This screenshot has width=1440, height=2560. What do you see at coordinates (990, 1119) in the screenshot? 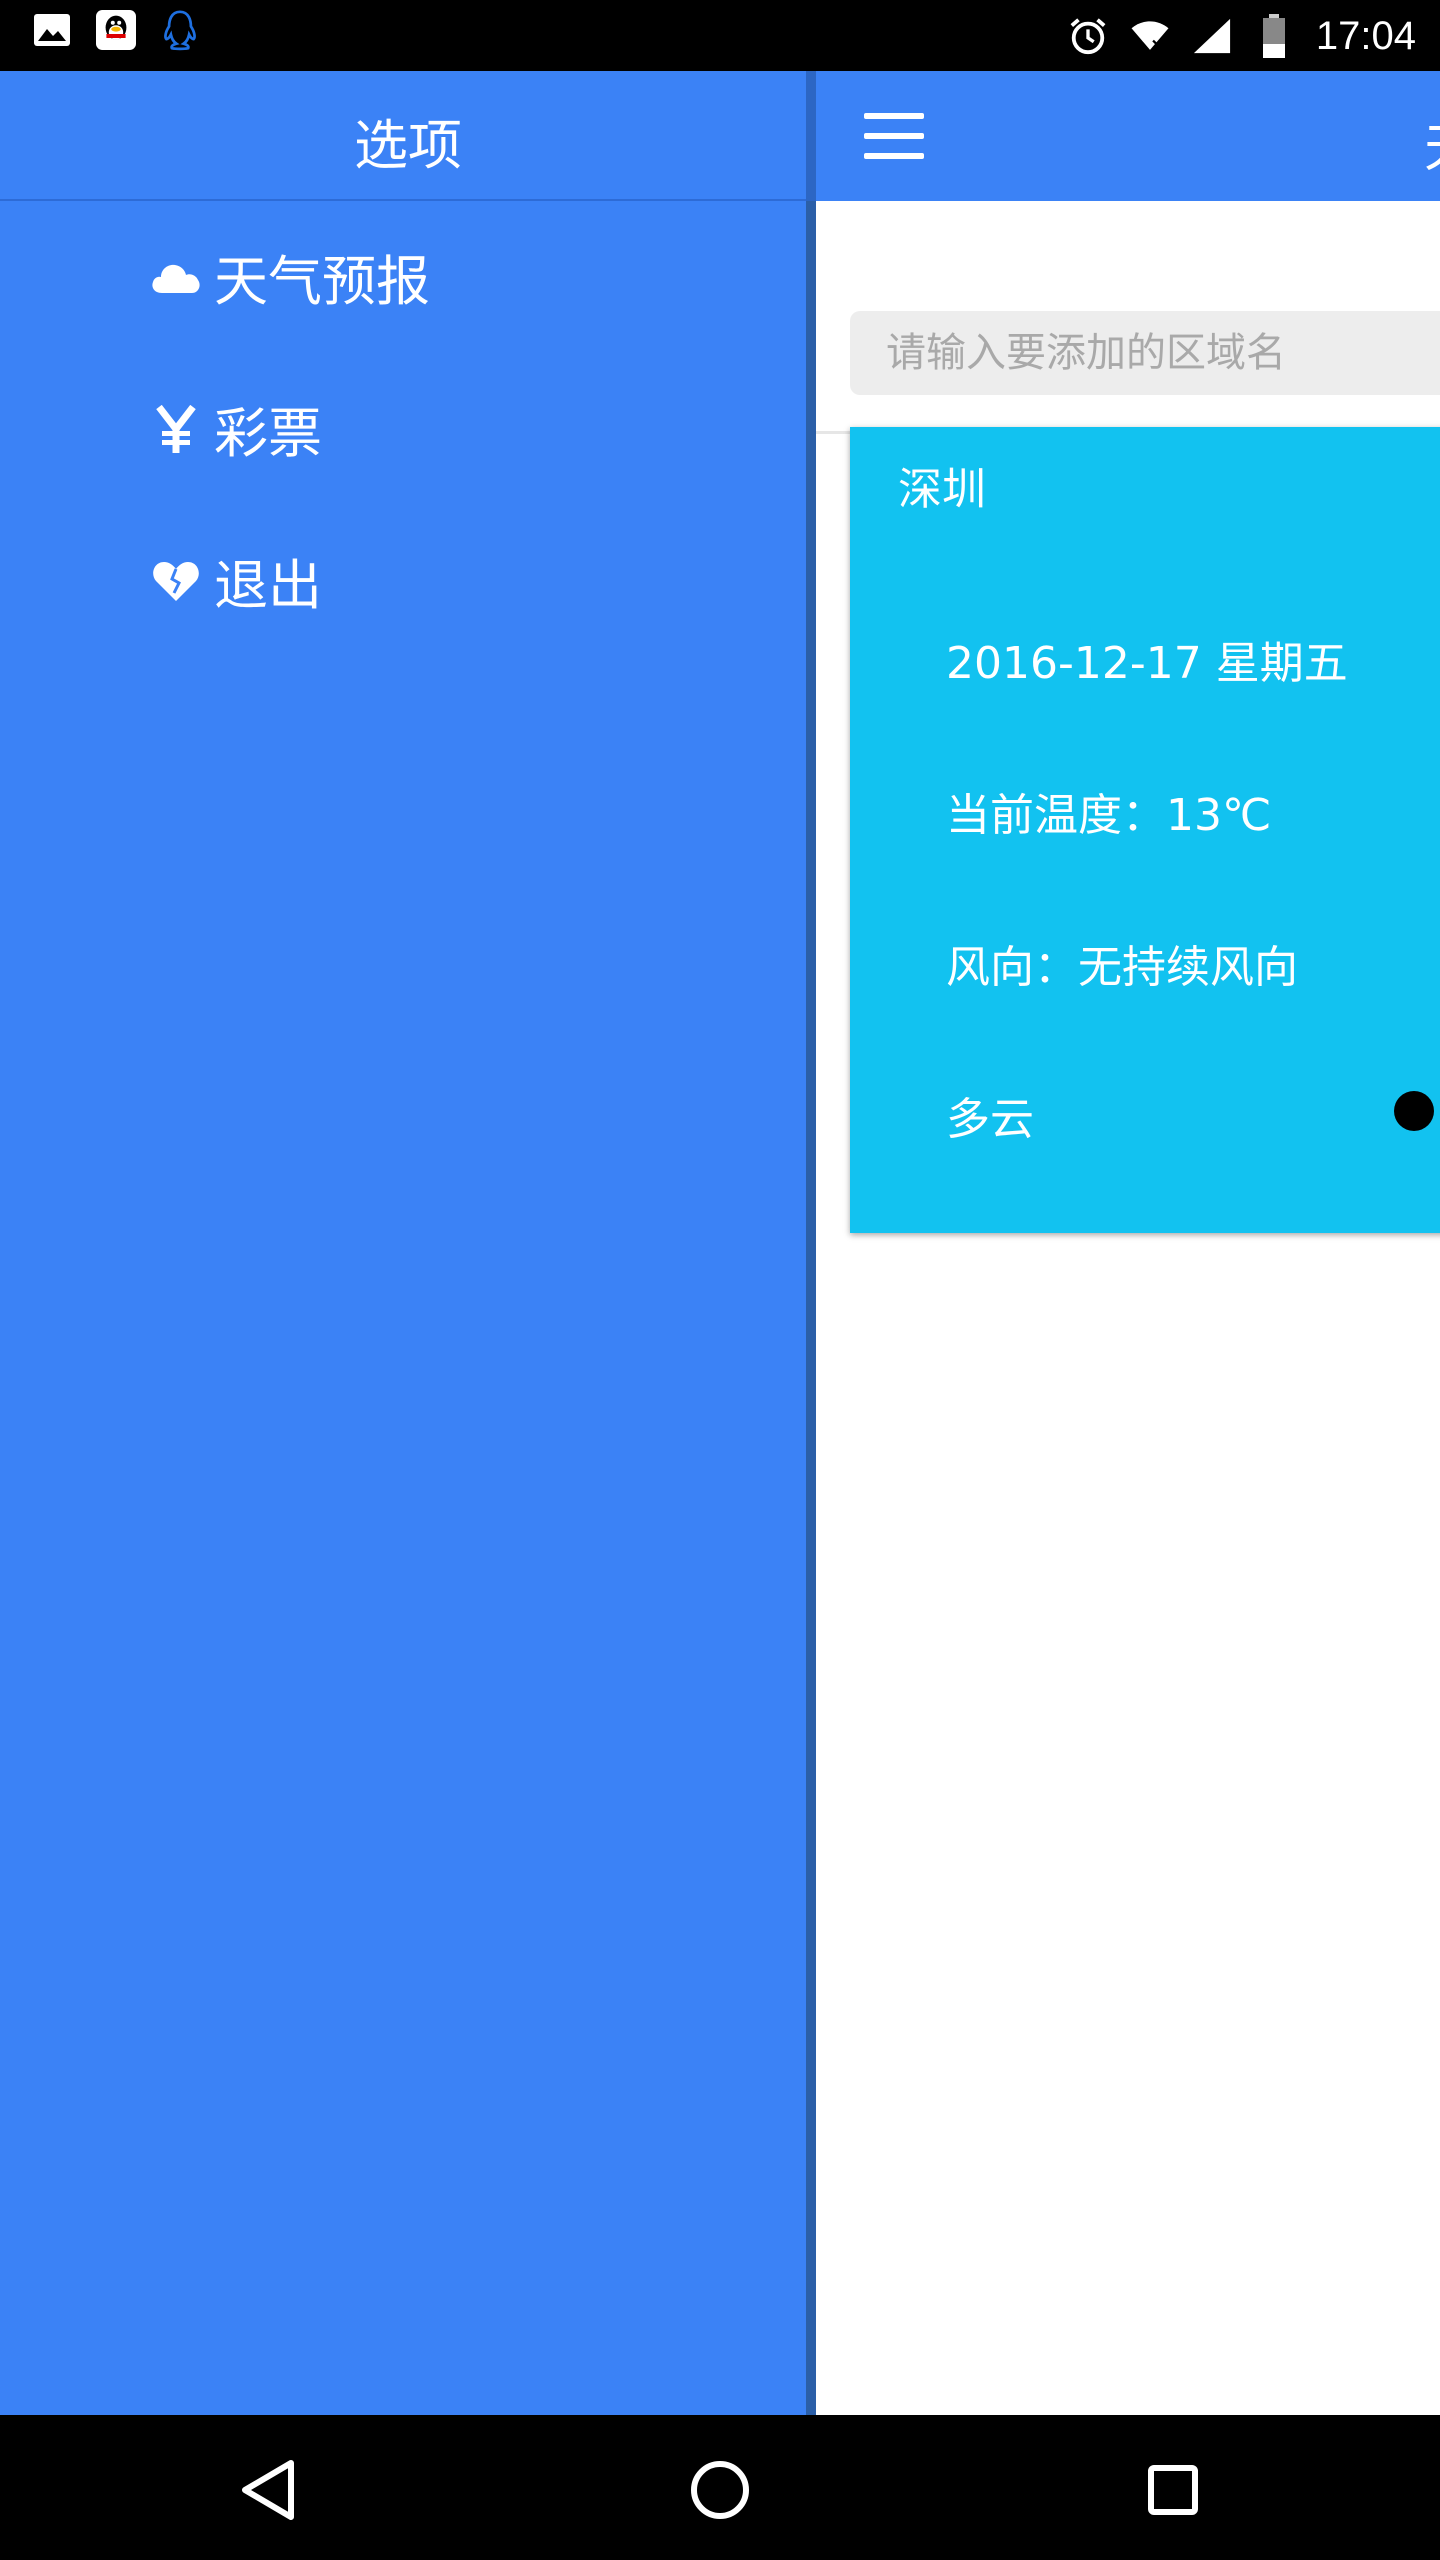
I see `weather-condition: 多云` at bounding box center [990, 1119].